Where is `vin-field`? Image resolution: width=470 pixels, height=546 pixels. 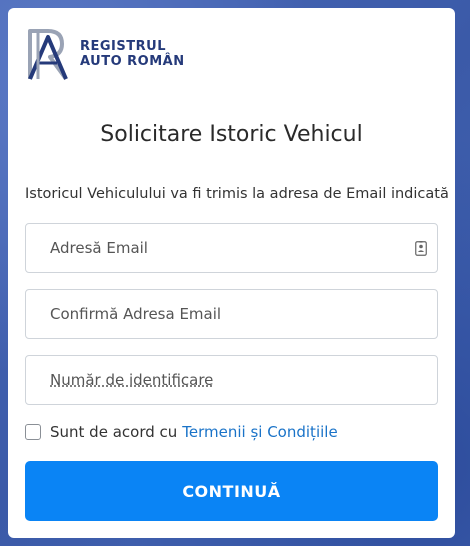
vin-field is located at coordinates (231, 380).